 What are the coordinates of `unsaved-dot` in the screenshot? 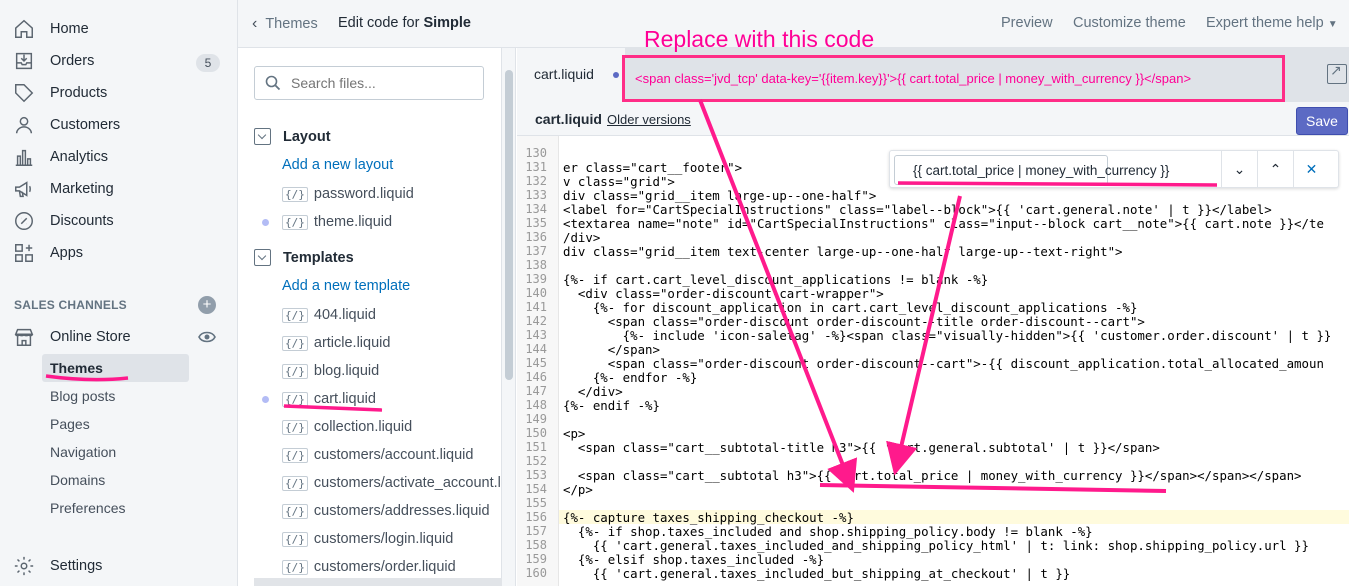 It's located at (616, 75).